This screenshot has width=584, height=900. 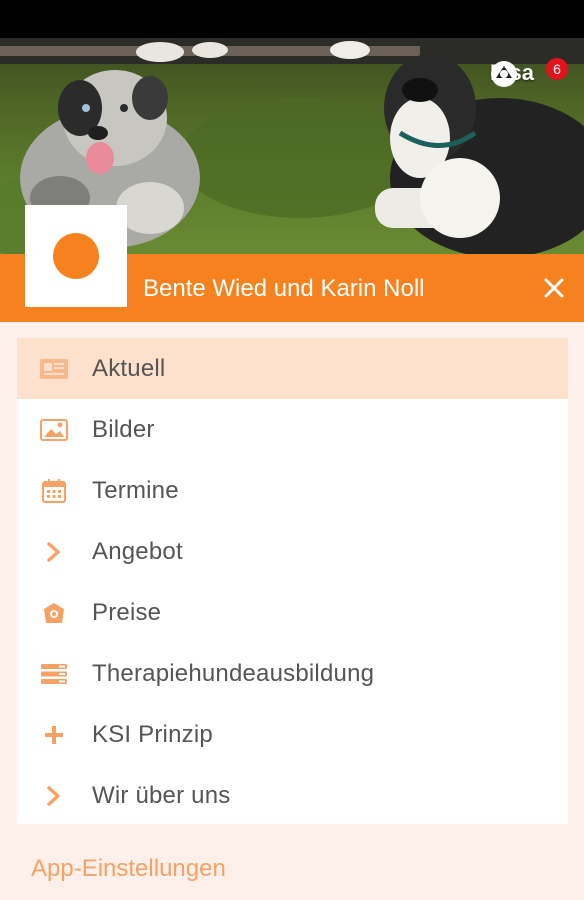 What do you see at coordinates (503, 74) in the screenshot?
I see `user-app-logo-icon` at bounding box center [503, 74].